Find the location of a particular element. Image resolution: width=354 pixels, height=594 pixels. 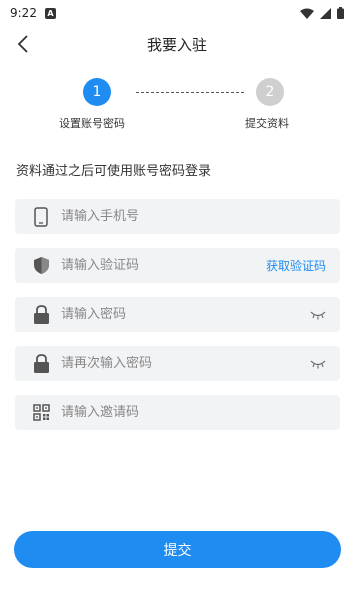

invite-code-input is located at coordinates (151, 412).